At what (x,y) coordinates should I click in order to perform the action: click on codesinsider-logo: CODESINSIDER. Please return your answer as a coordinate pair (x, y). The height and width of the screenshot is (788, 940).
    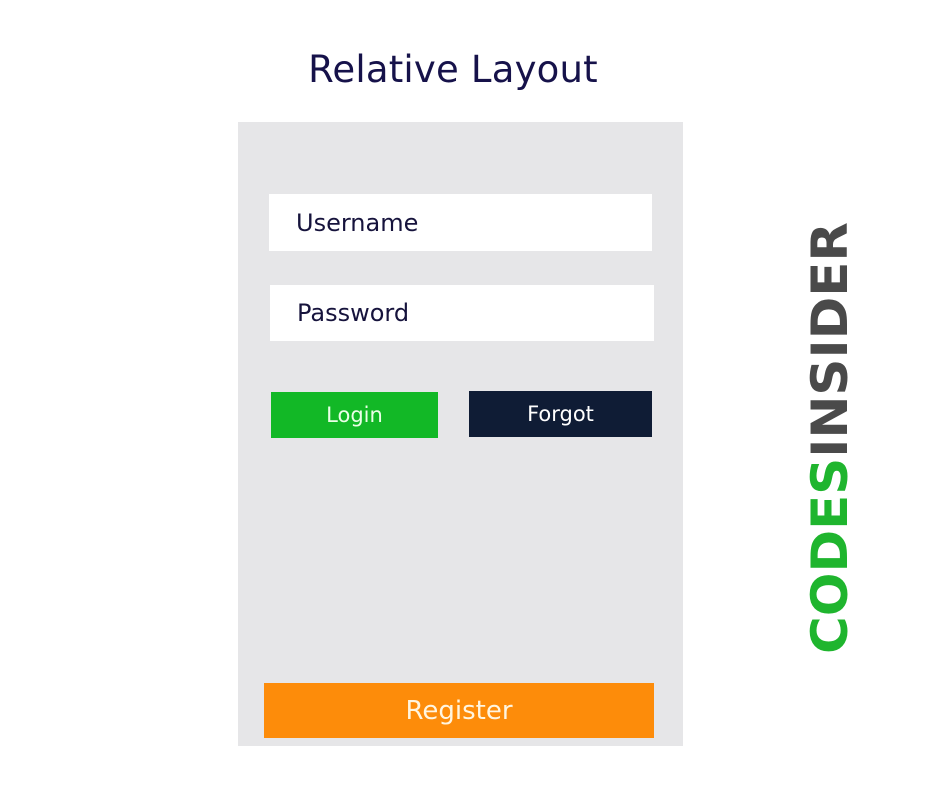
    Looking at the image, I should click on (830, 438).